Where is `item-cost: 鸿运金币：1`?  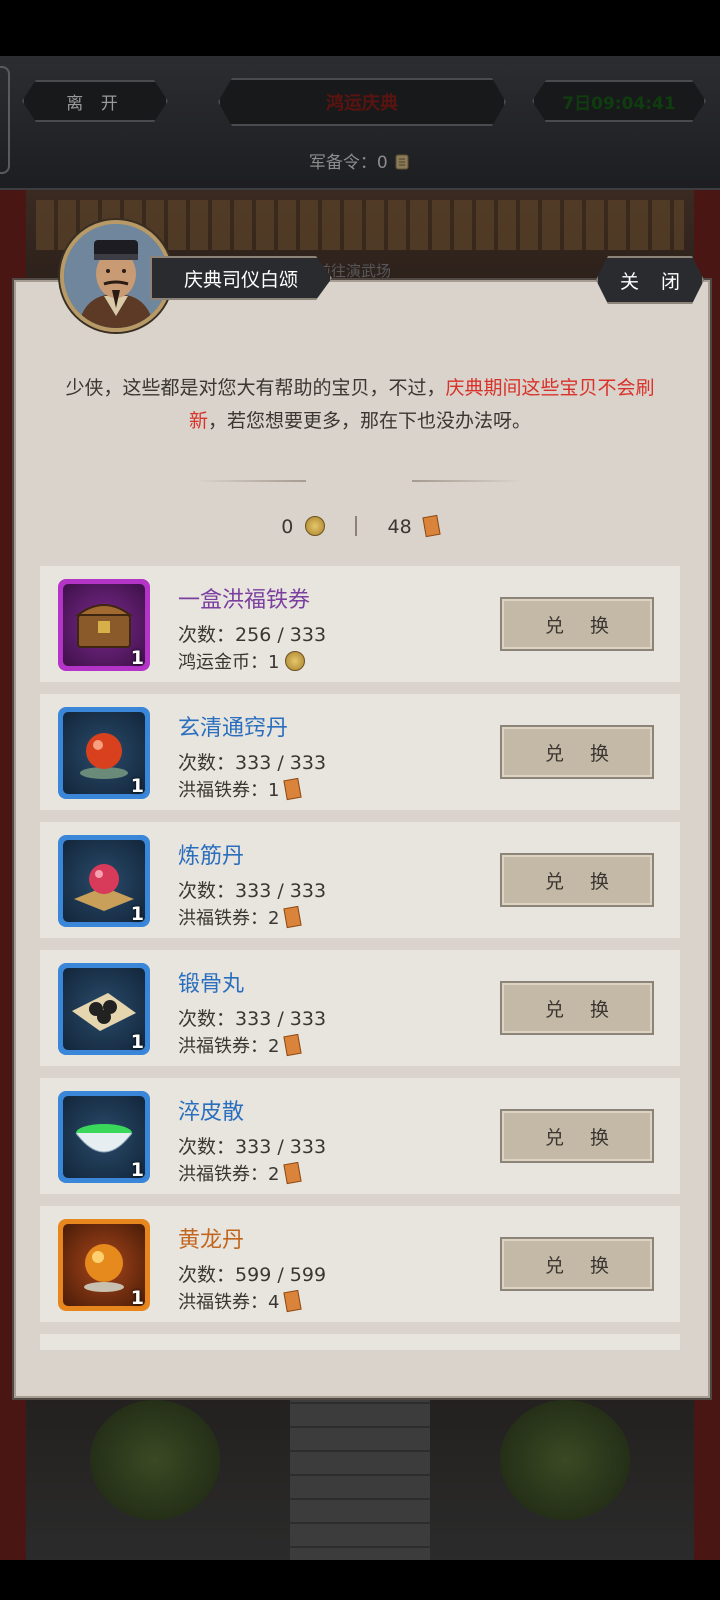 item-cost: 鸿运金币：1 is located at coordinates (242, 661).